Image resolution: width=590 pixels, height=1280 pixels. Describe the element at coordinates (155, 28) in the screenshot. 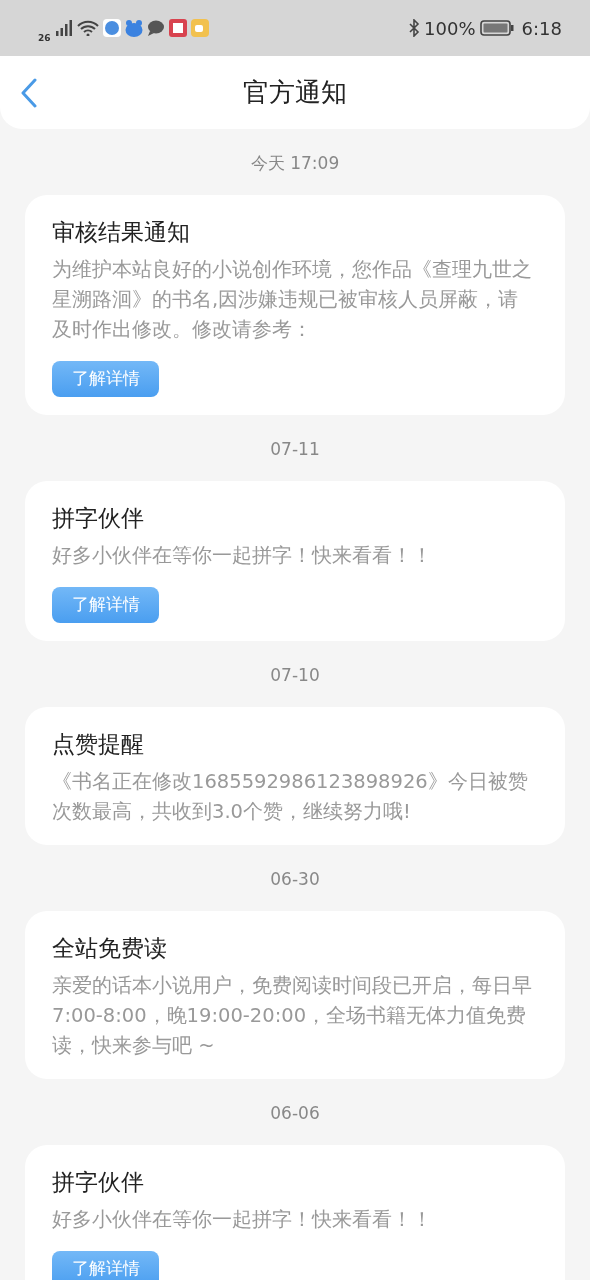

I see `chat-icon` at that location.